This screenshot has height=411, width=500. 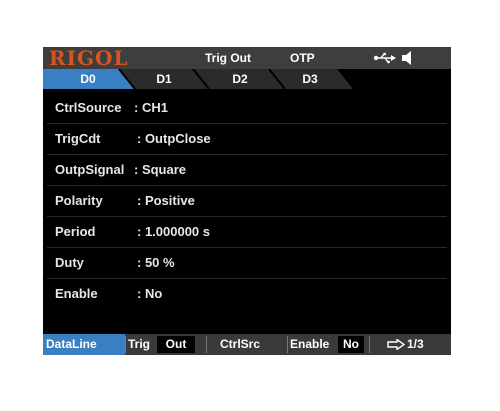 What do you see at coordinates (150, 293) in the screenshot?
I see `param-value: : No` at bounding box center [150, 293].